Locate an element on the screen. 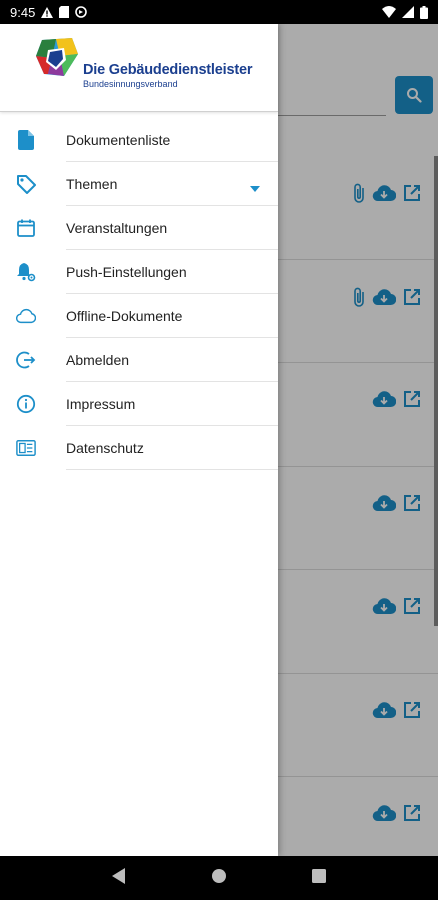 This screenshot has height=900, width=438. menu-item-dokumentenliste: Dokumentenliste is located at coordinates (139, 140).